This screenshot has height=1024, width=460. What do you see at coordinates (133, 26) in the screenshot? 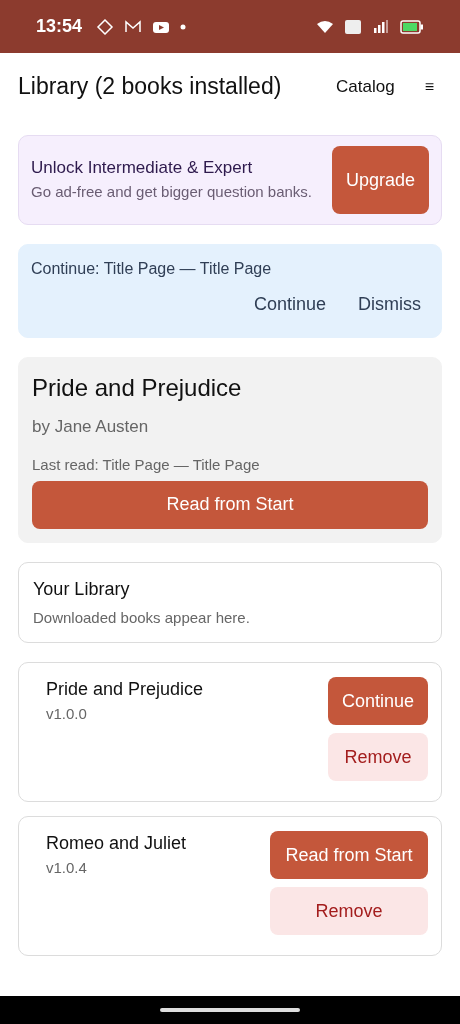
I see `mail-icon` at bounding box center [133, 26].